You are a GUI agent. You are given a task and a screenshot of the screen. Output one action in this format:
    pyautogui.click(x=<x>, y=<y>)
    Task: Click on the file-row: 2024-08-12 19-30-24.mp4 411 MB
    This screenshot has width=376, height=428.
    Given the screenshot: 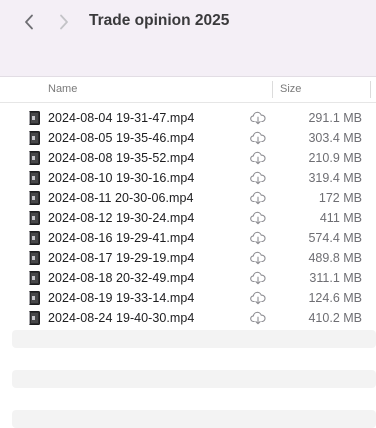 What is the action you would take?
    pyautogui.click(x=188, y=218)
    